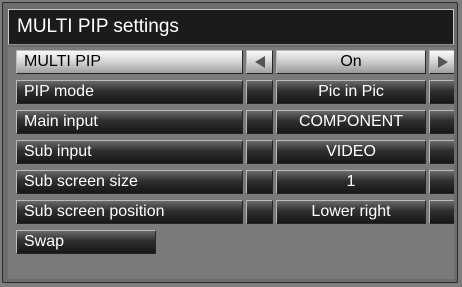 The image size is (462, 287). I want to click on next-option-button, so click(441, 62).